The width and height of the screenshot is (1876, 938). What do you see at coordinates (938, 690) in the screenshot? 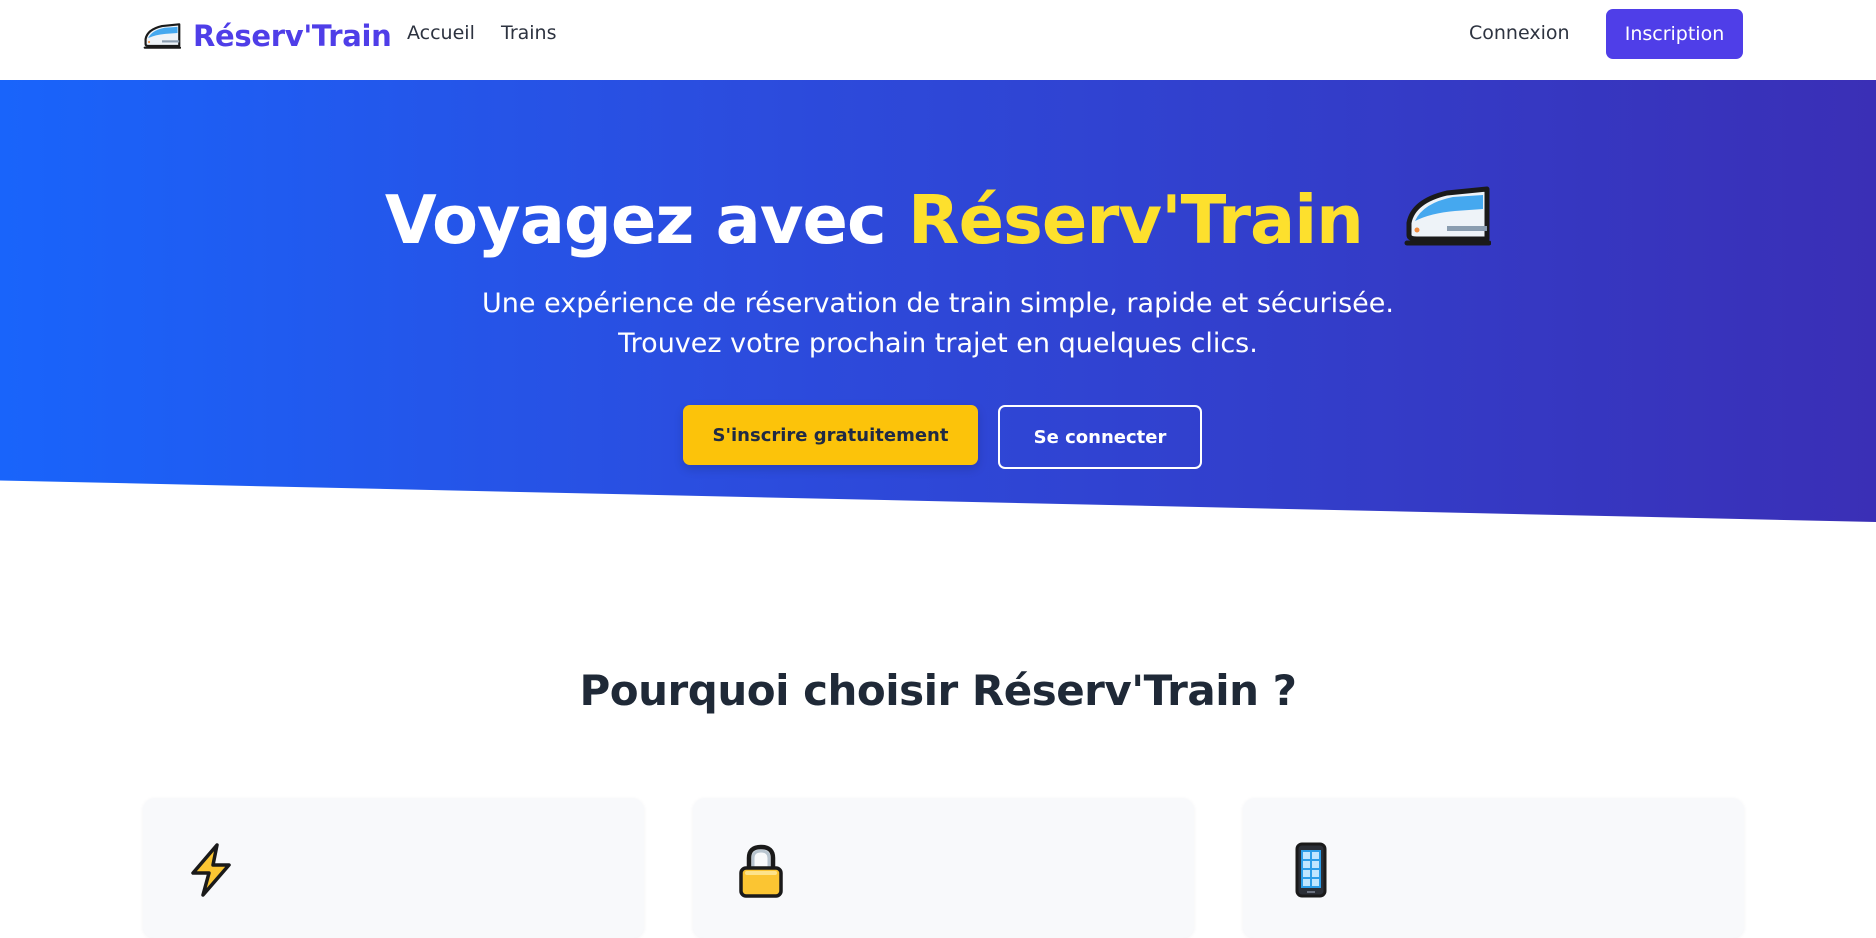
I see `features-title: Pourquoi choisir Réserv'Train ?` at bounding box center [938, 690].